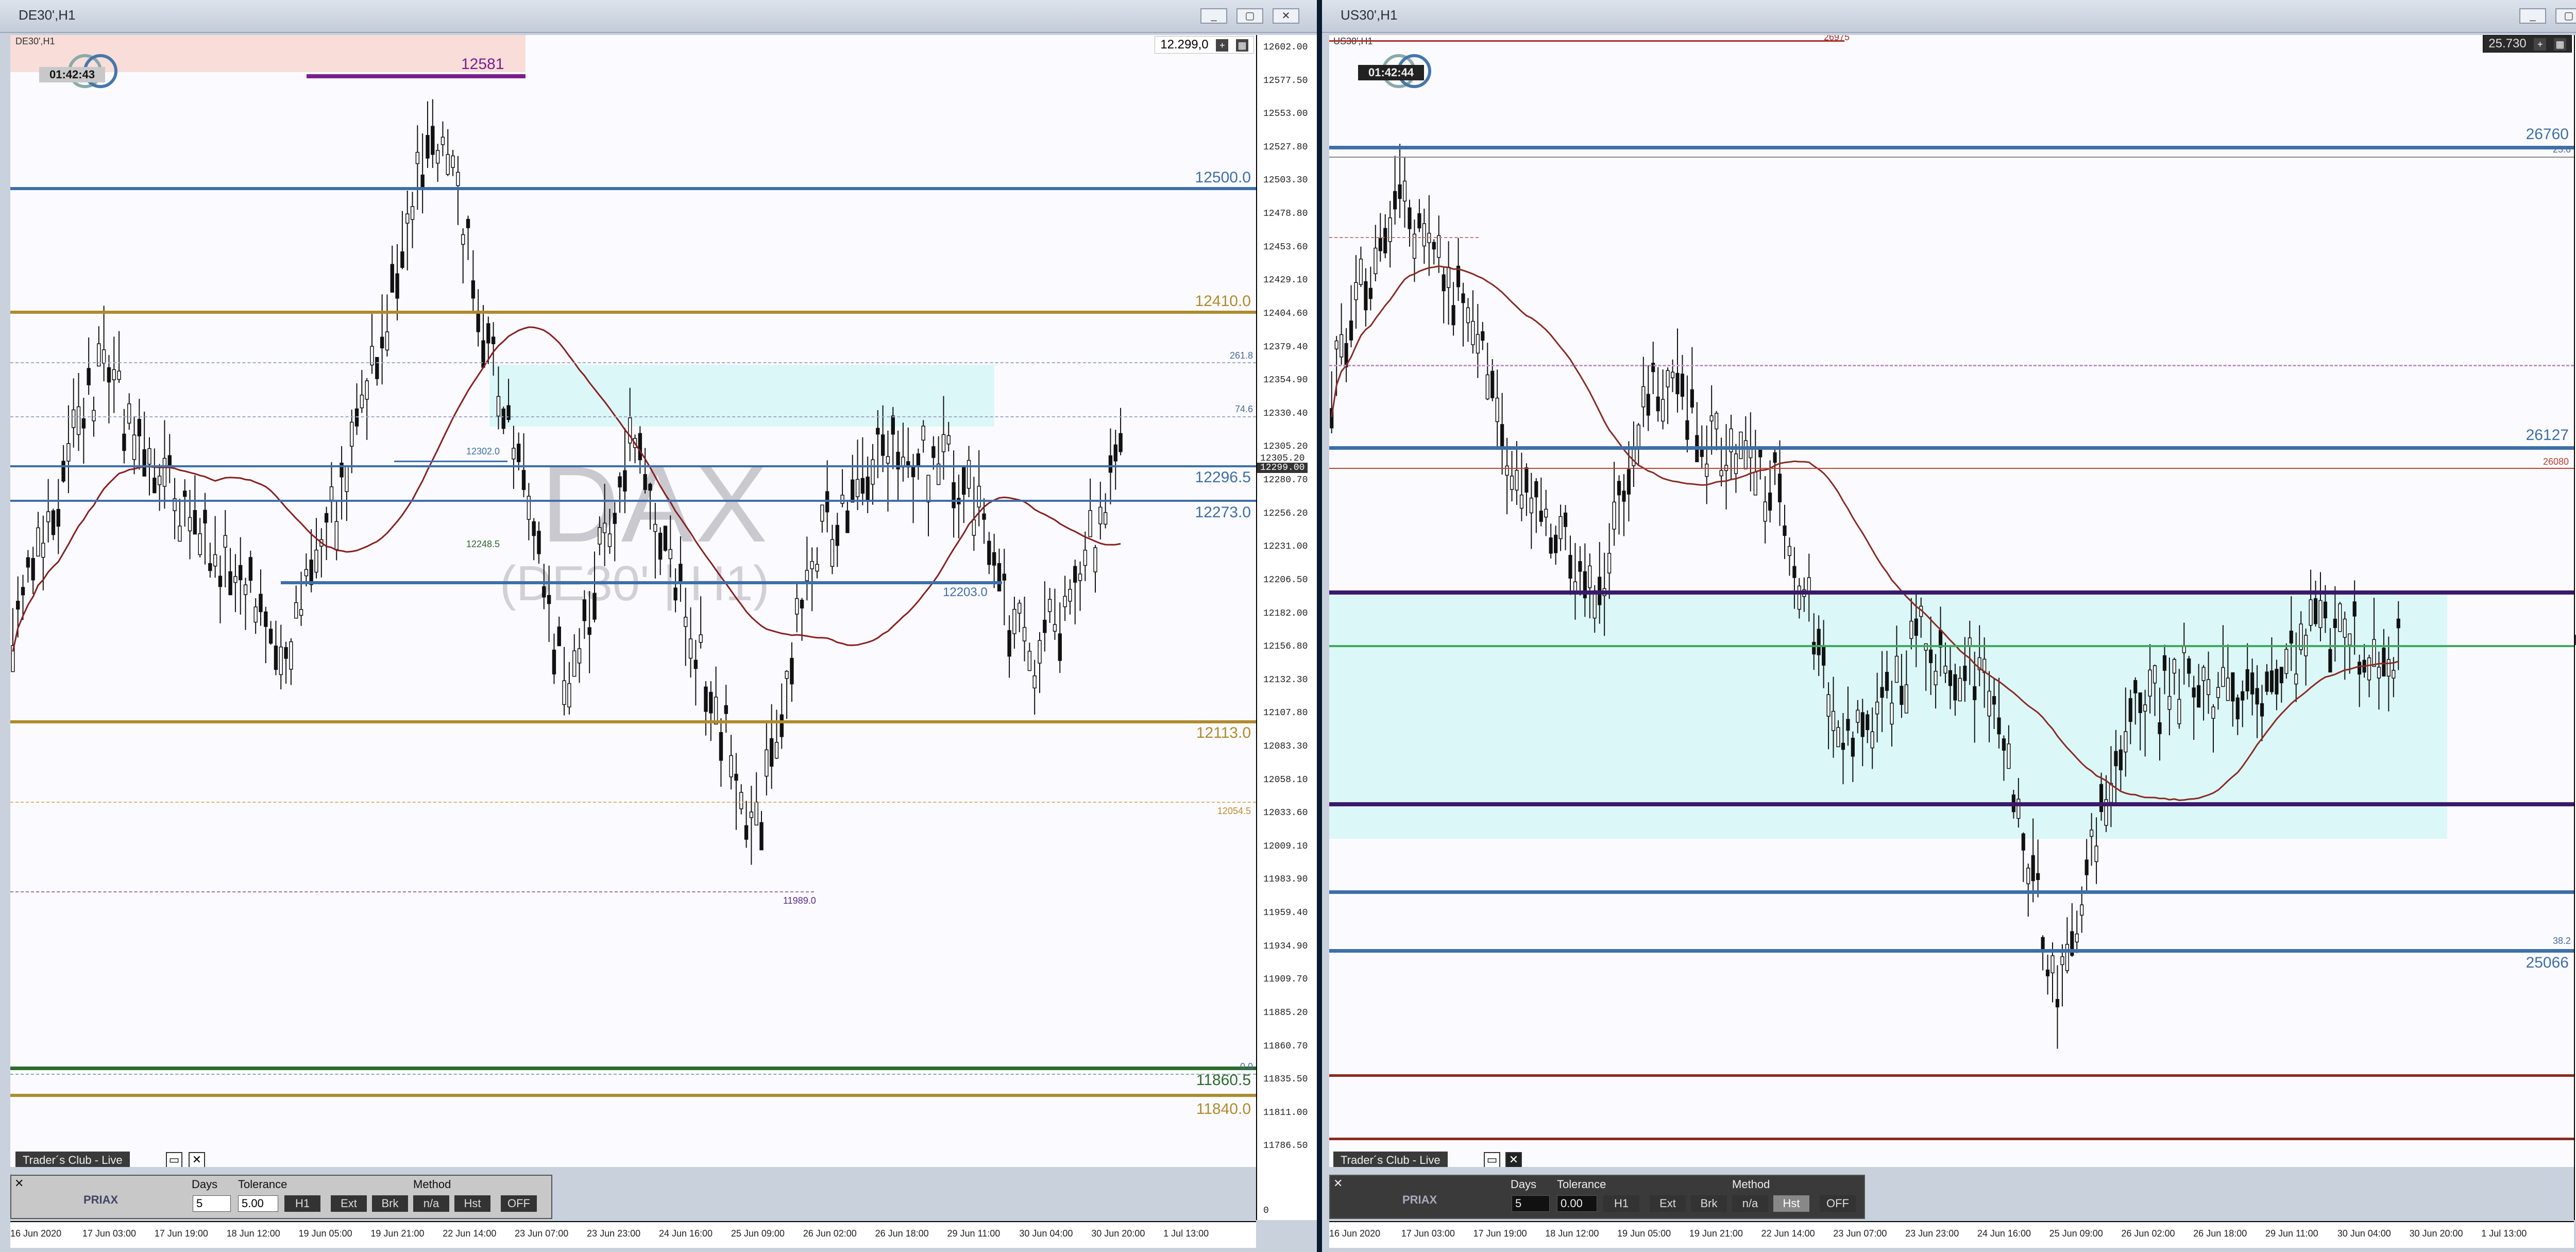  What do you see at coordinates (1223, 1081) in the screenshot?
I see `left-level-label-11860: 11860.5` at bounding box center [1223, 1081].